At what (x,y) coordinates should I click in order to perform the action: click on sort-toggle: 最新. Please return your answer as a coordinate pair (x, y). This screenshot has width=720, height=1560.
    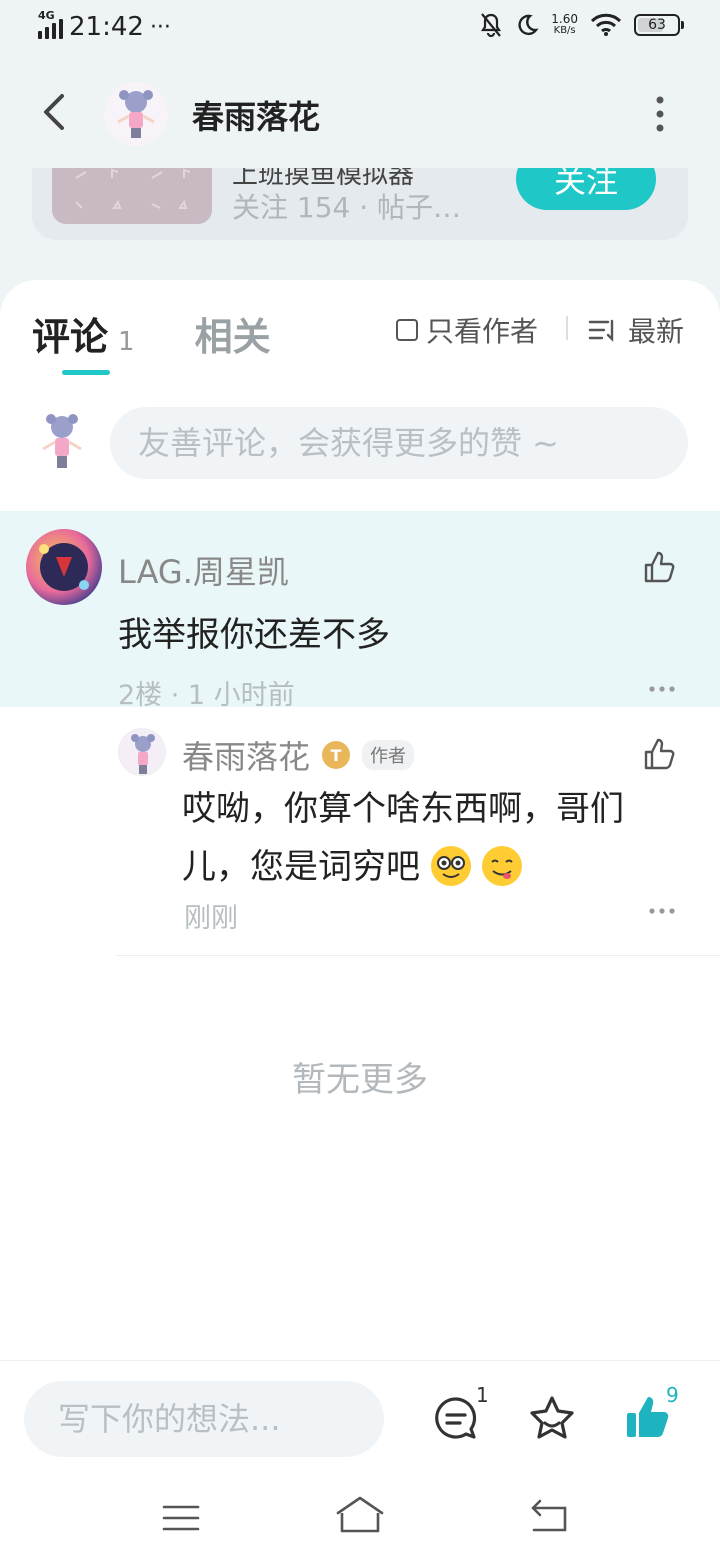
    Looking at the image, I should click on (636, 330).